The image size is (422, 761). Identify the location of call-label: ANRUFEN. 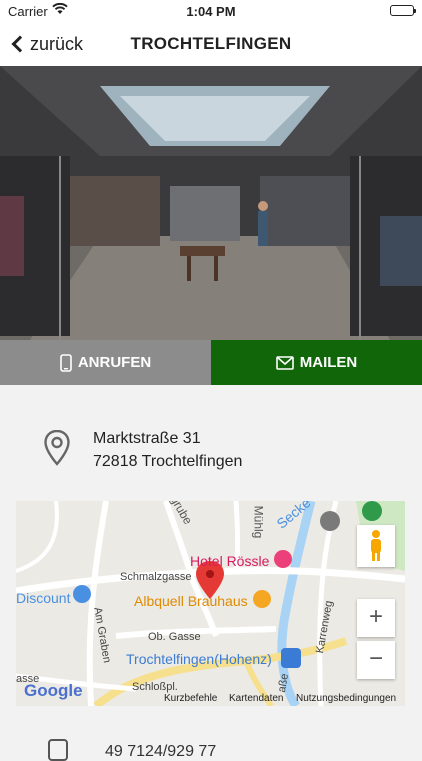
(114, 362).